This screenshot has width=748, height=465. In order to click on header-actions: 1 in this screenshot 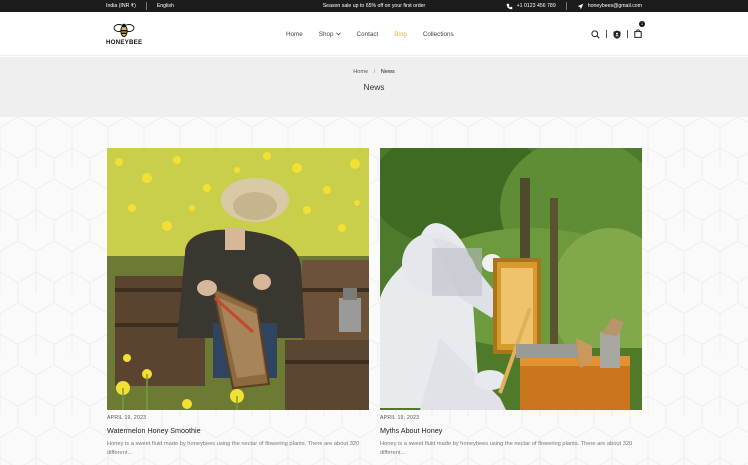, I will do `click(618, 34)`.